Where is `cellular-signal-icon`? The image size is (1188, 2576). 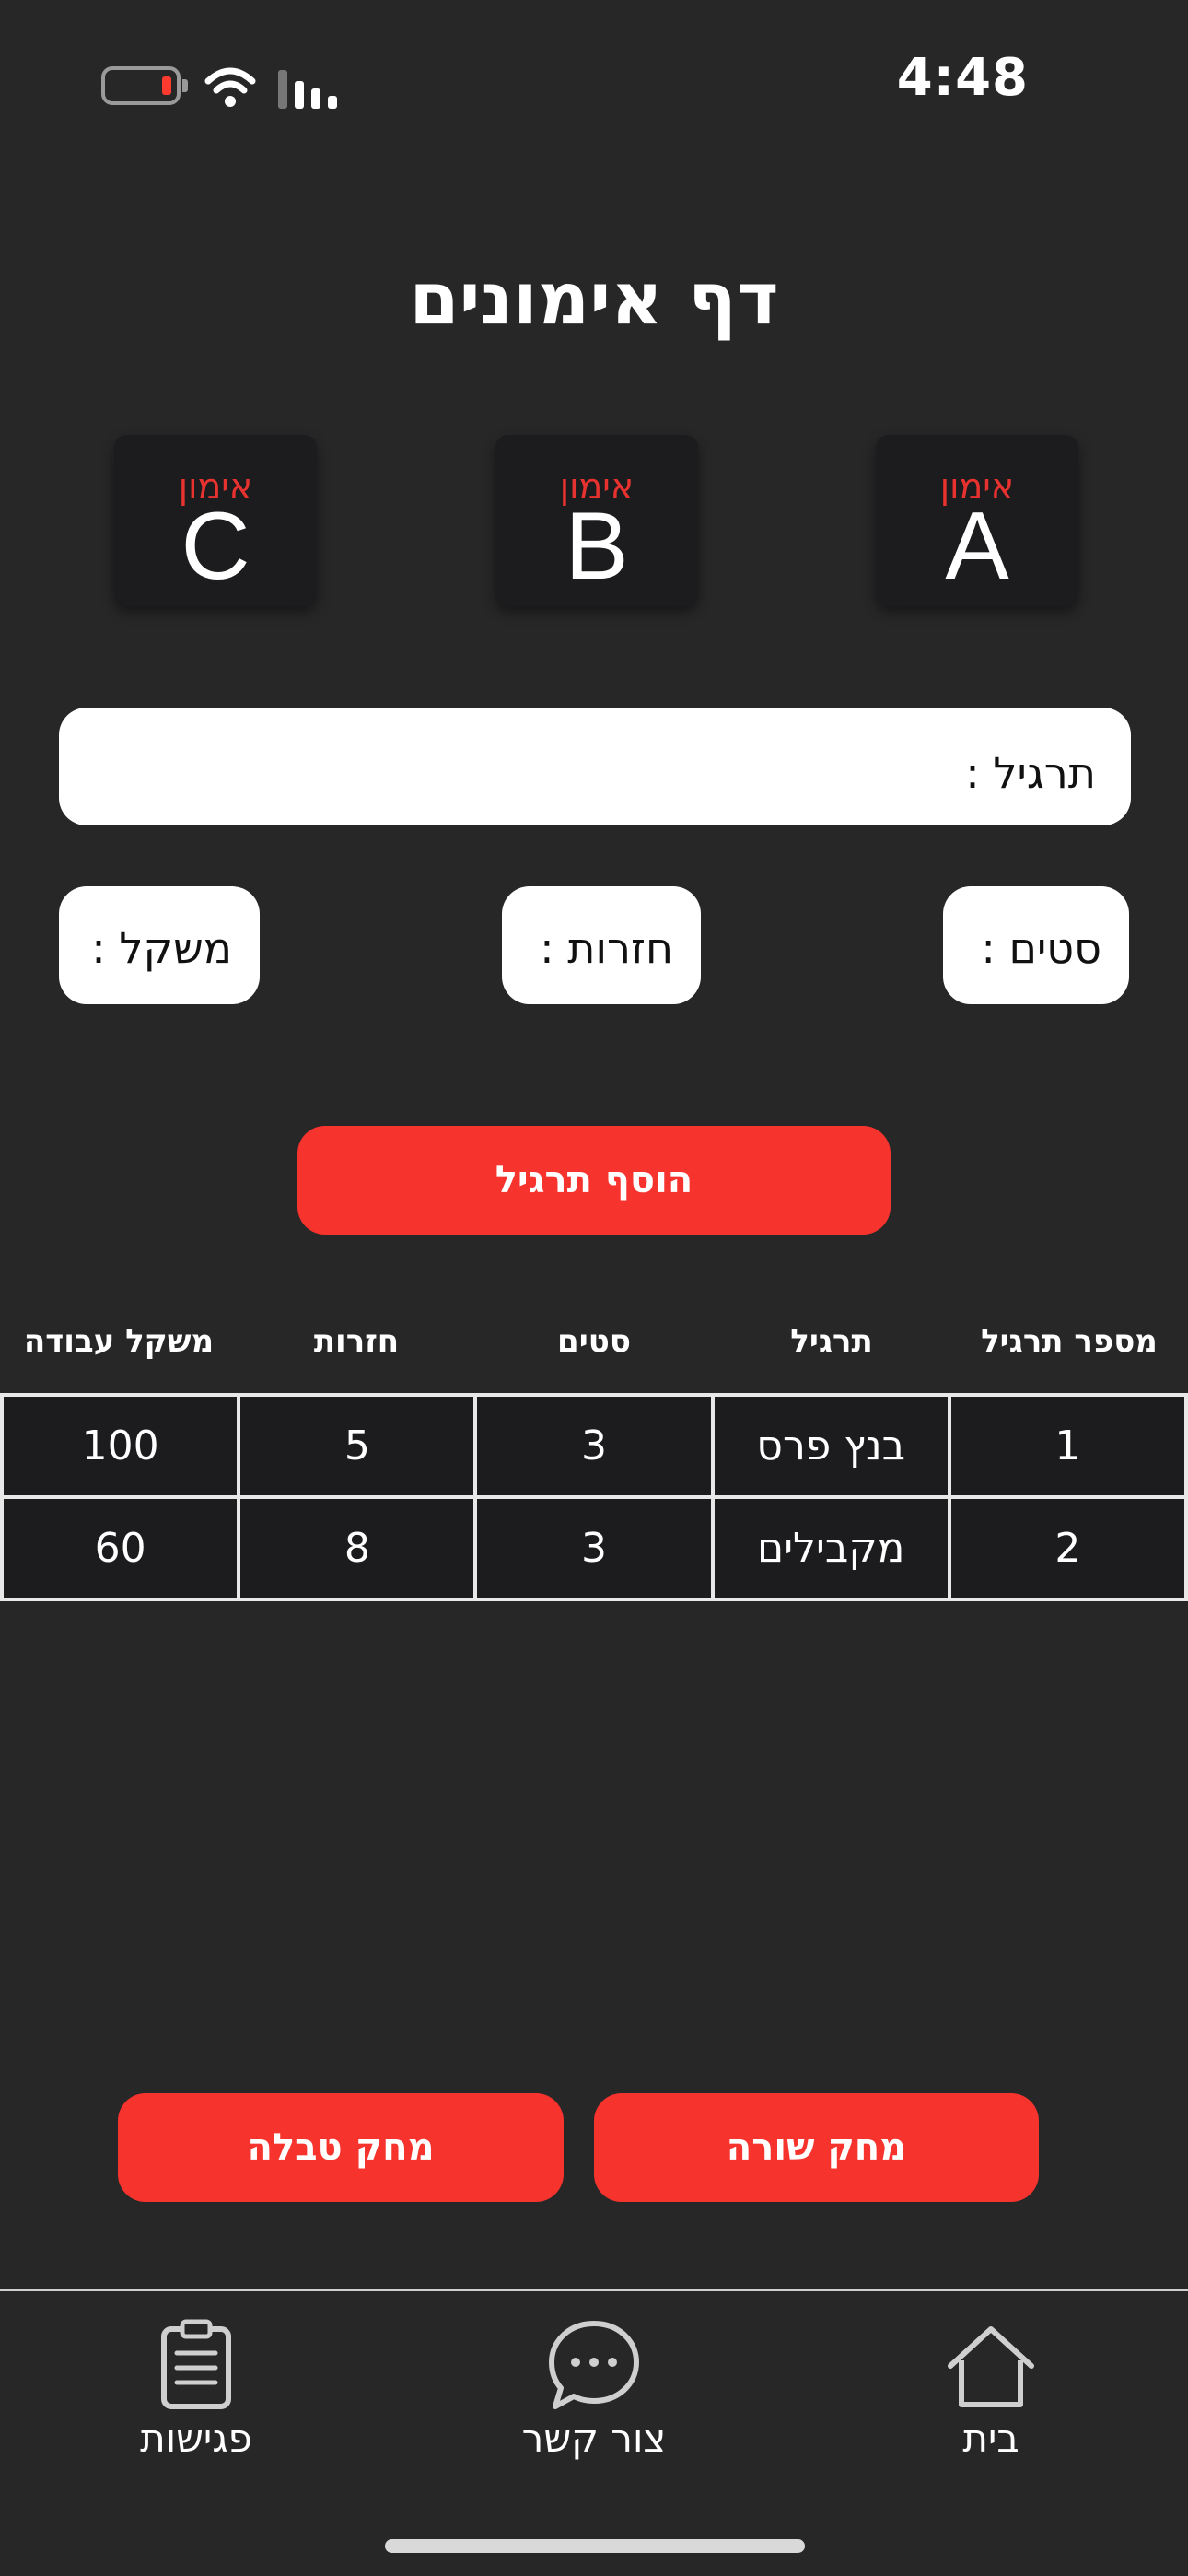
cellular-signal-icon is located at coordinates (311, 89).